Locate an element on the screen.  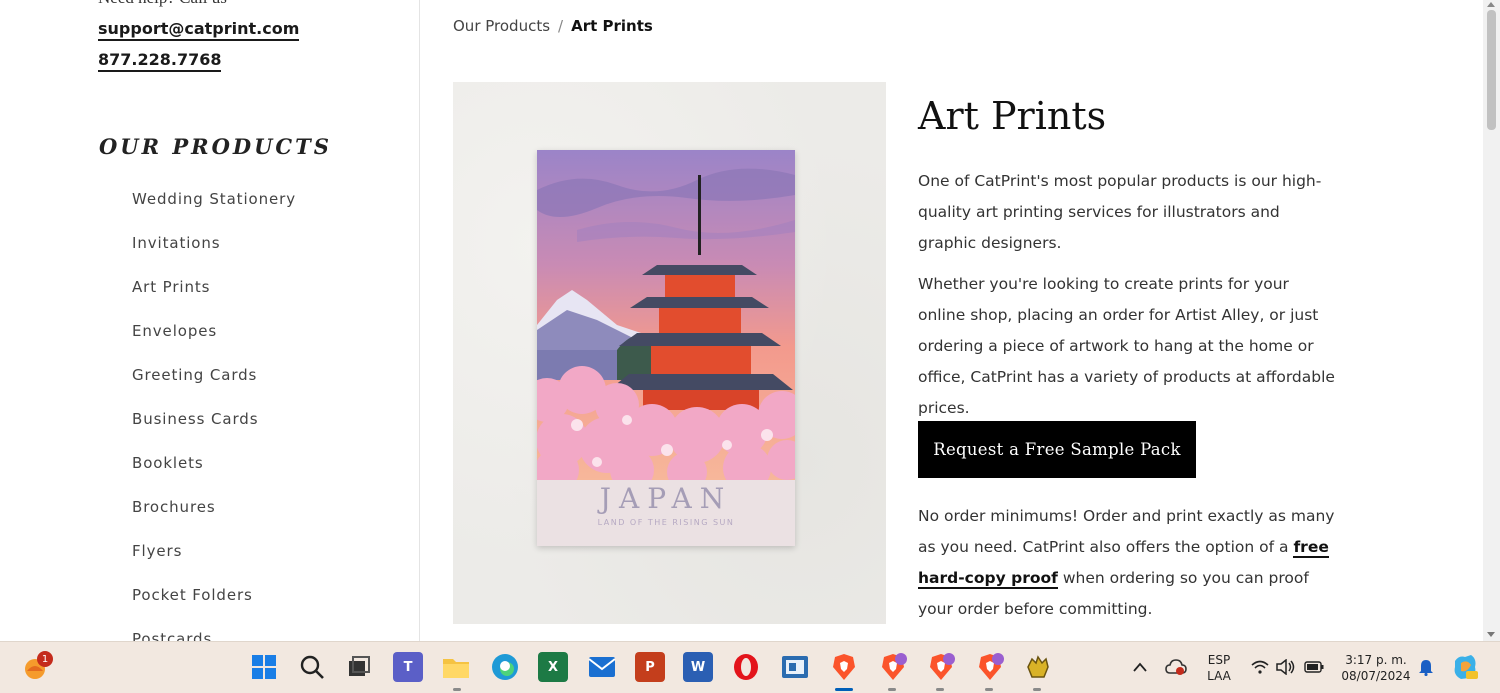
excel-icon: X is located at coordinates (553, 667).